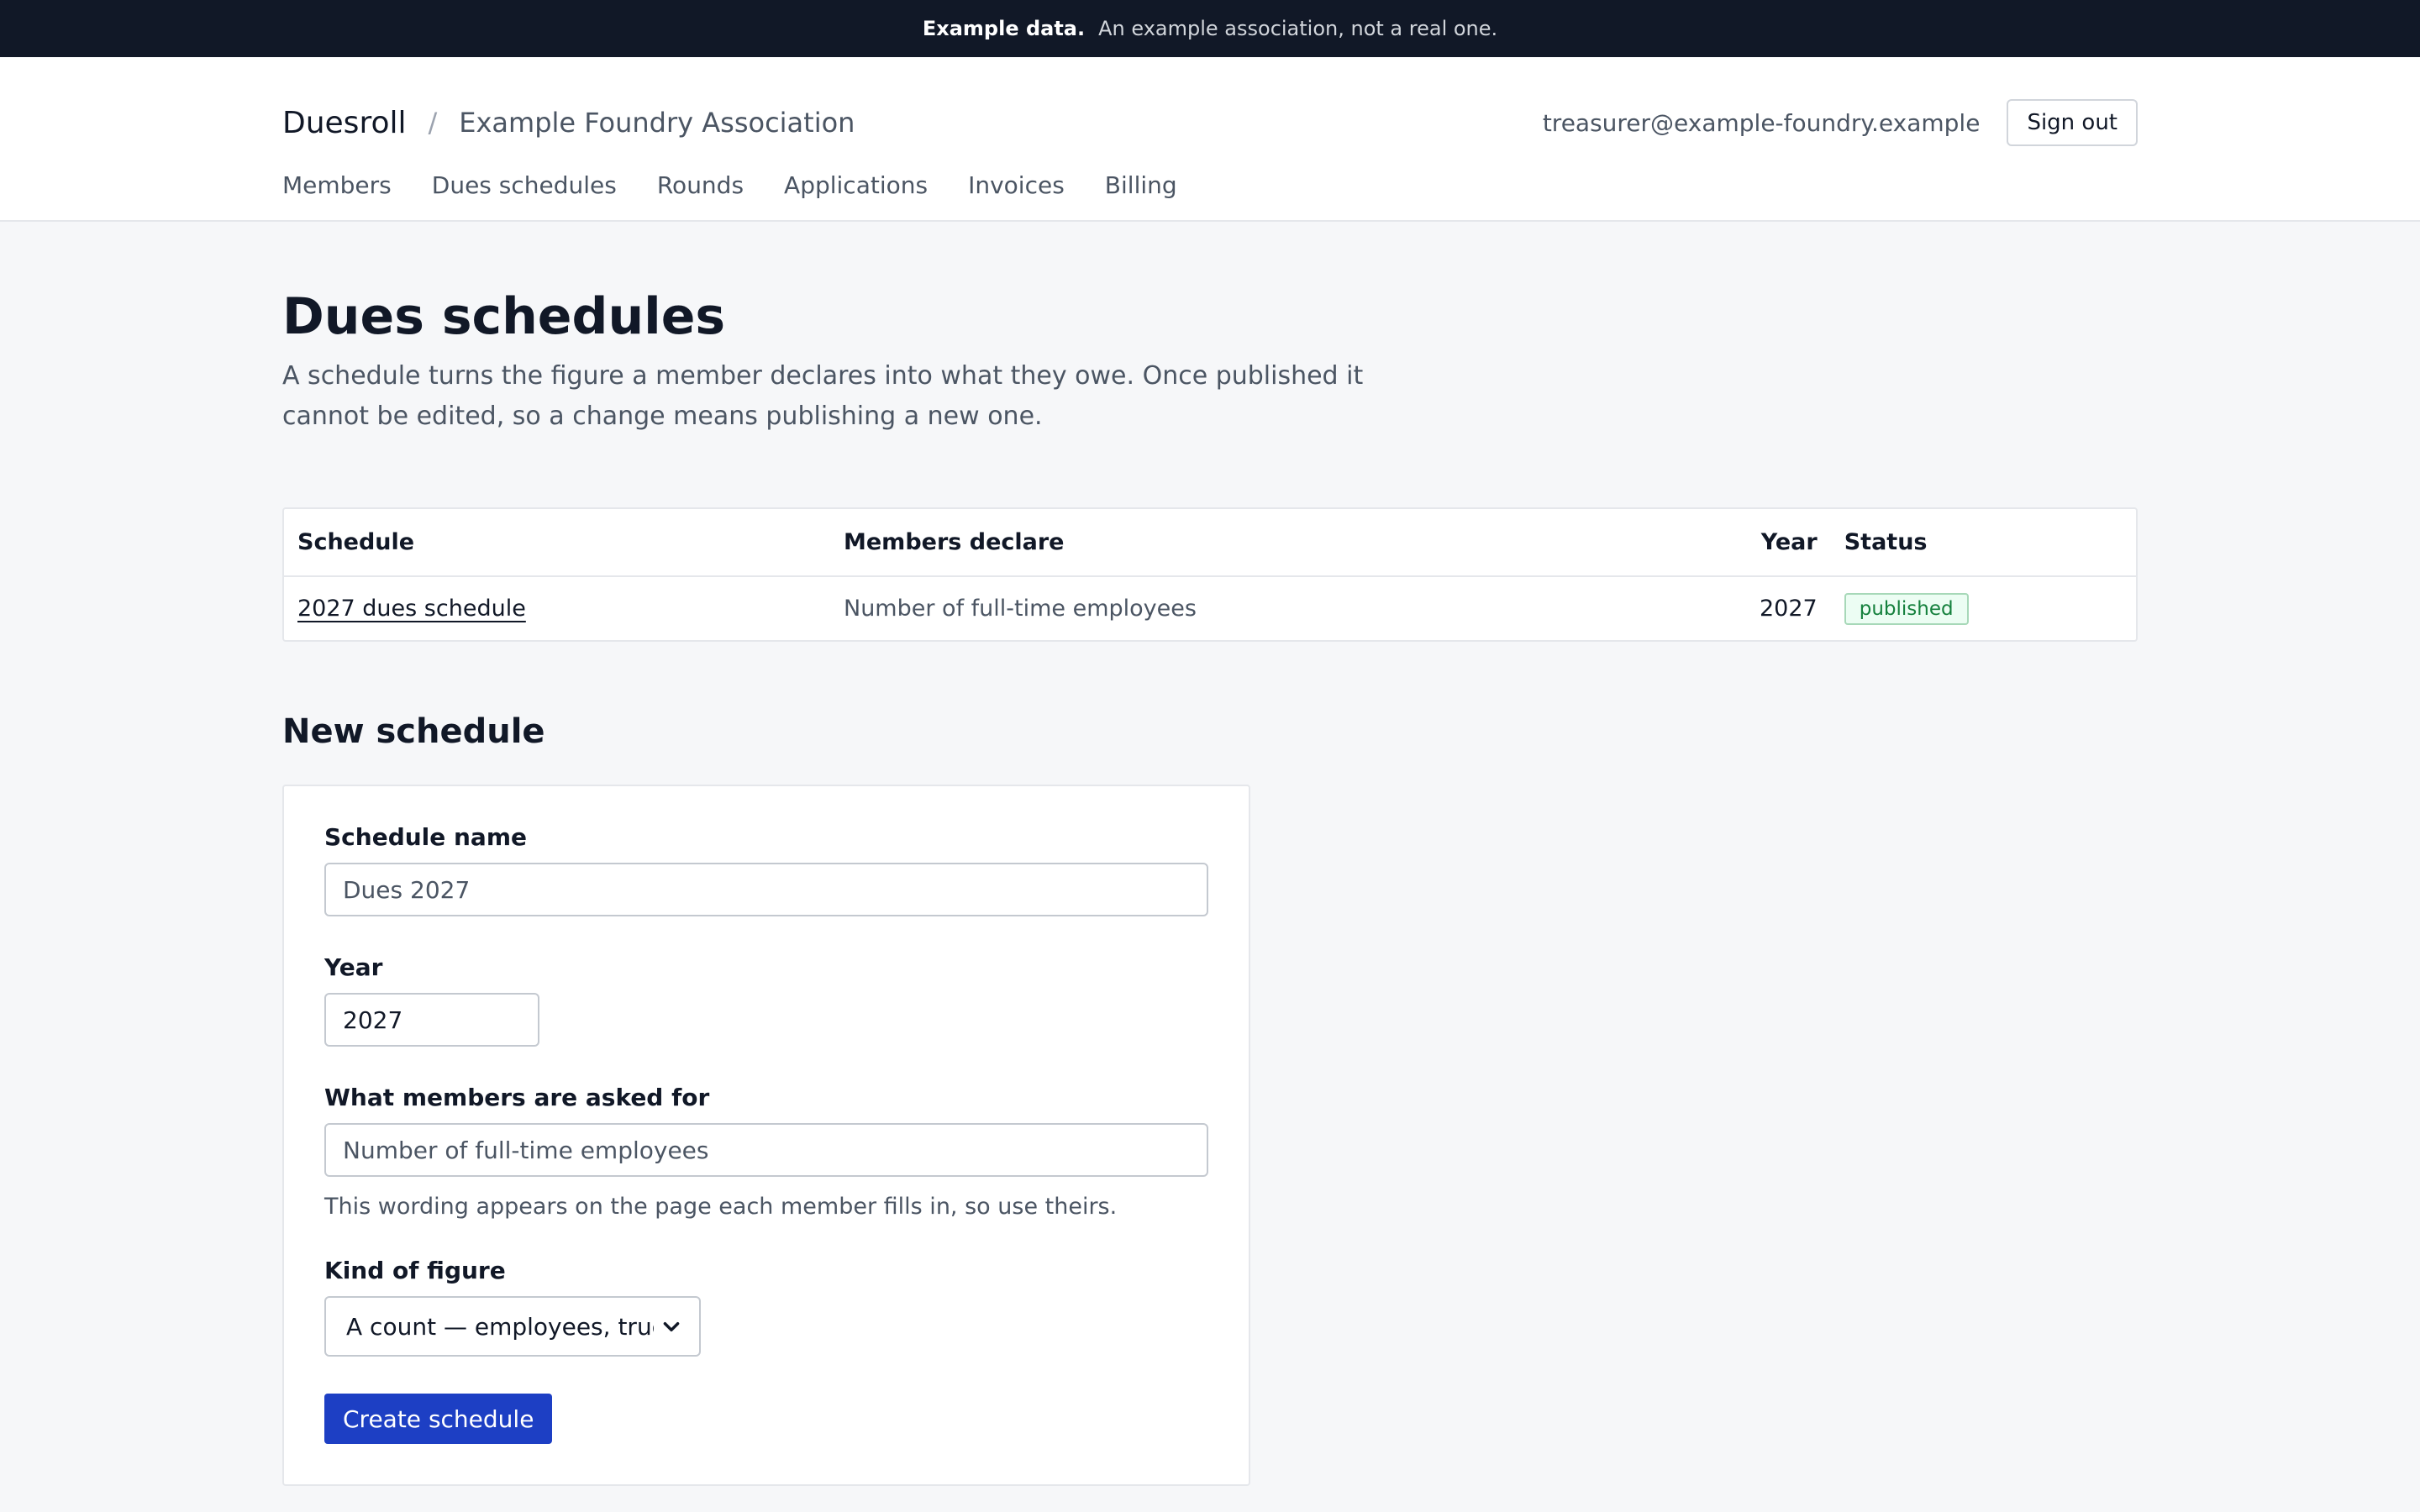  What do you see at coordinates (524, 185) in the screenshot?
I see `nav-dues-schedules: Dues schedules` at bounding box center [524, 185].